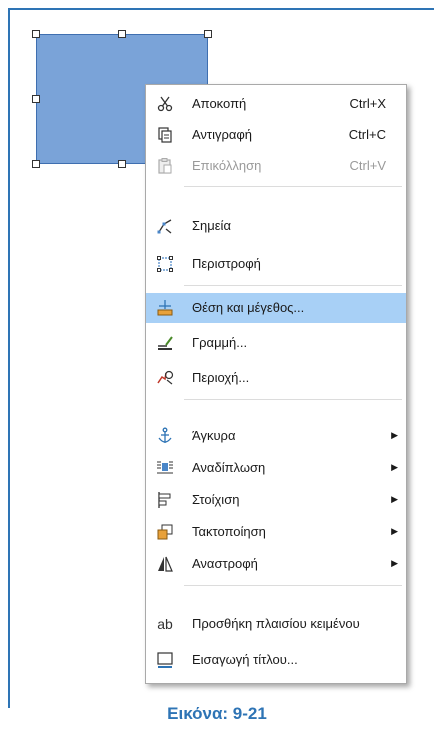 The height and width of the screenshot is (733, 434). What do you see at coordinates (276, 564) in the screenshot?
I see `menu-item-flip: Αναστροφή ▶` at bounding box center [276, 564].